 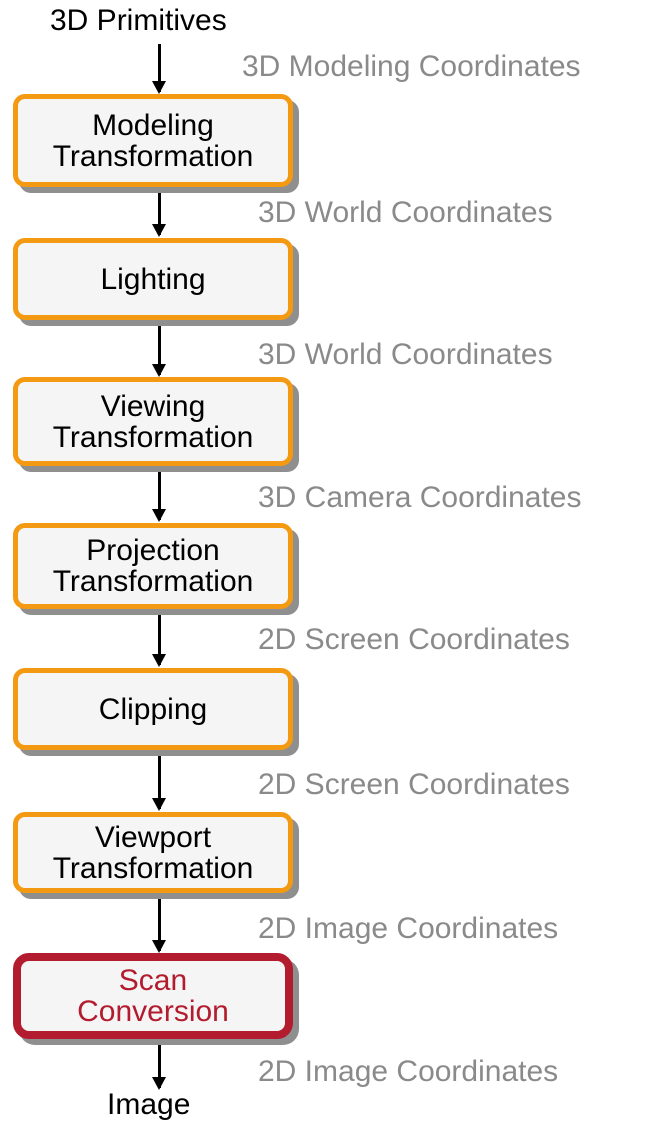 I want to click on arrow-clipping-to-viewport, so click(x=159, y=783).